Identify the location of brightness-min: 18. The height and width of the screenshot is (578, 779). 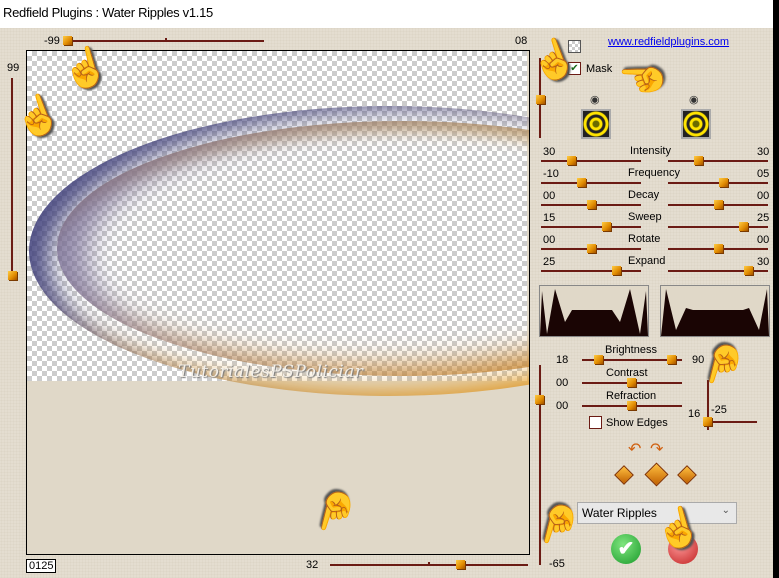
(562, 360).